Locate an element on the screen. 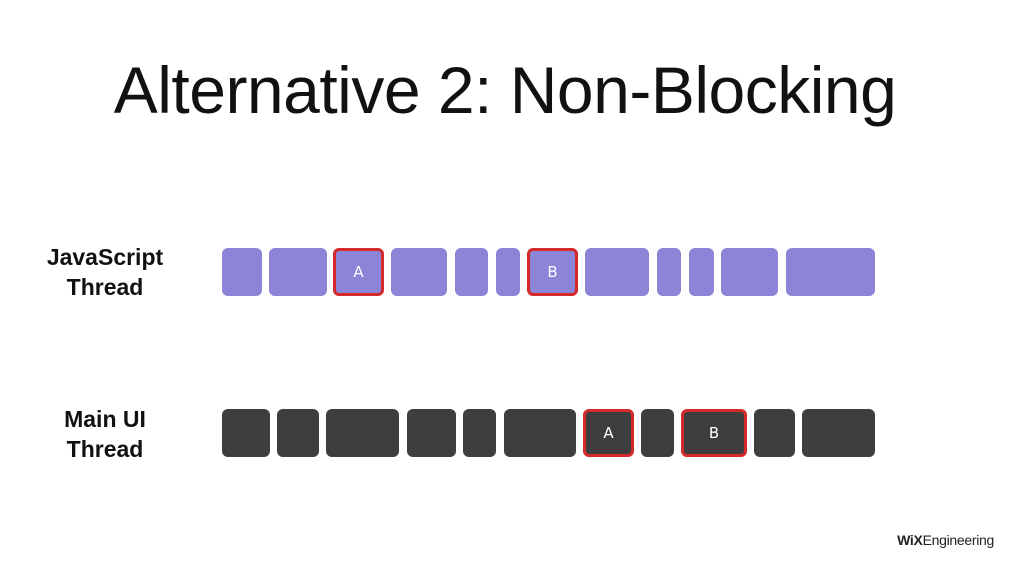  wix-engineering-logo: WiXEngineering is located at coordinates (945, 540).